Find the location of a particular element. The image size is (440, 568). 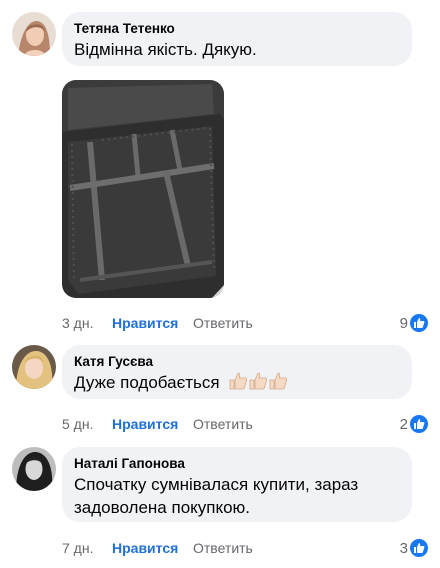

cosmetic-case-photo-icon is located at coordinates (143, 189).